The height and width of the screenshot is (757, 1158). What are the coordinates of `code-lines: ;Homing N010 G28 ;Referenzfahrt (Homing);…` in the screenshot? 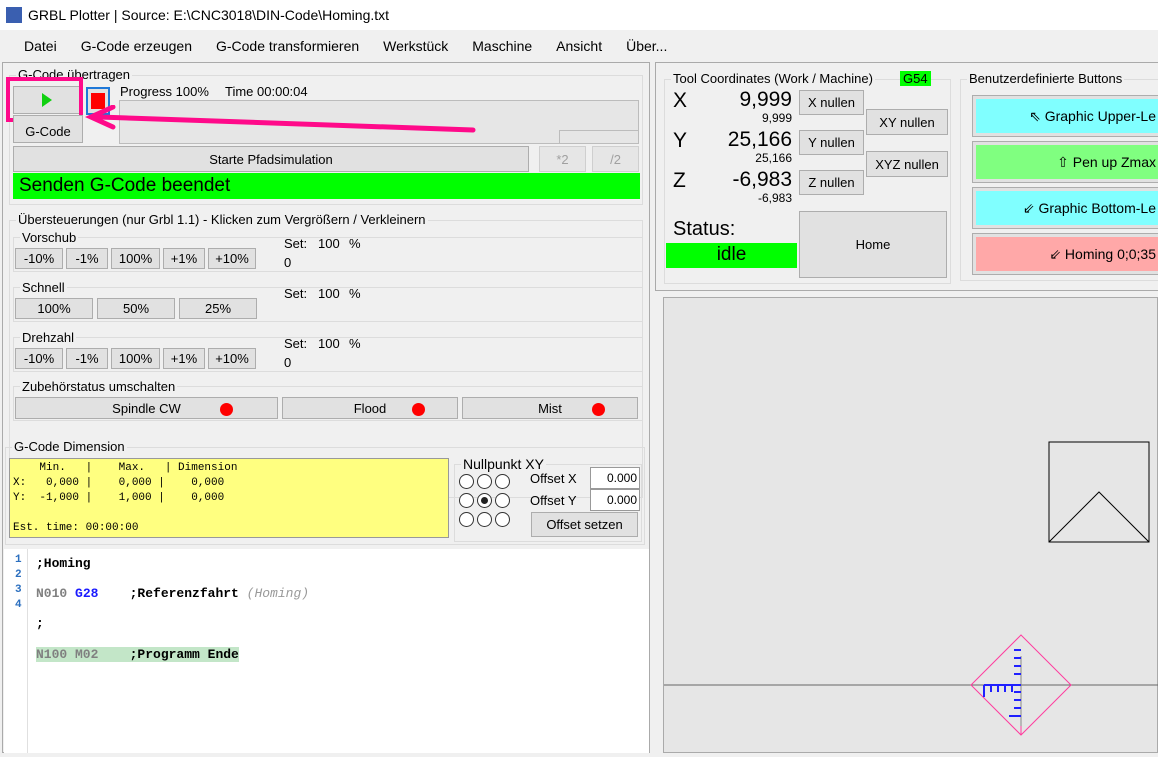 It's located at (172, 609).